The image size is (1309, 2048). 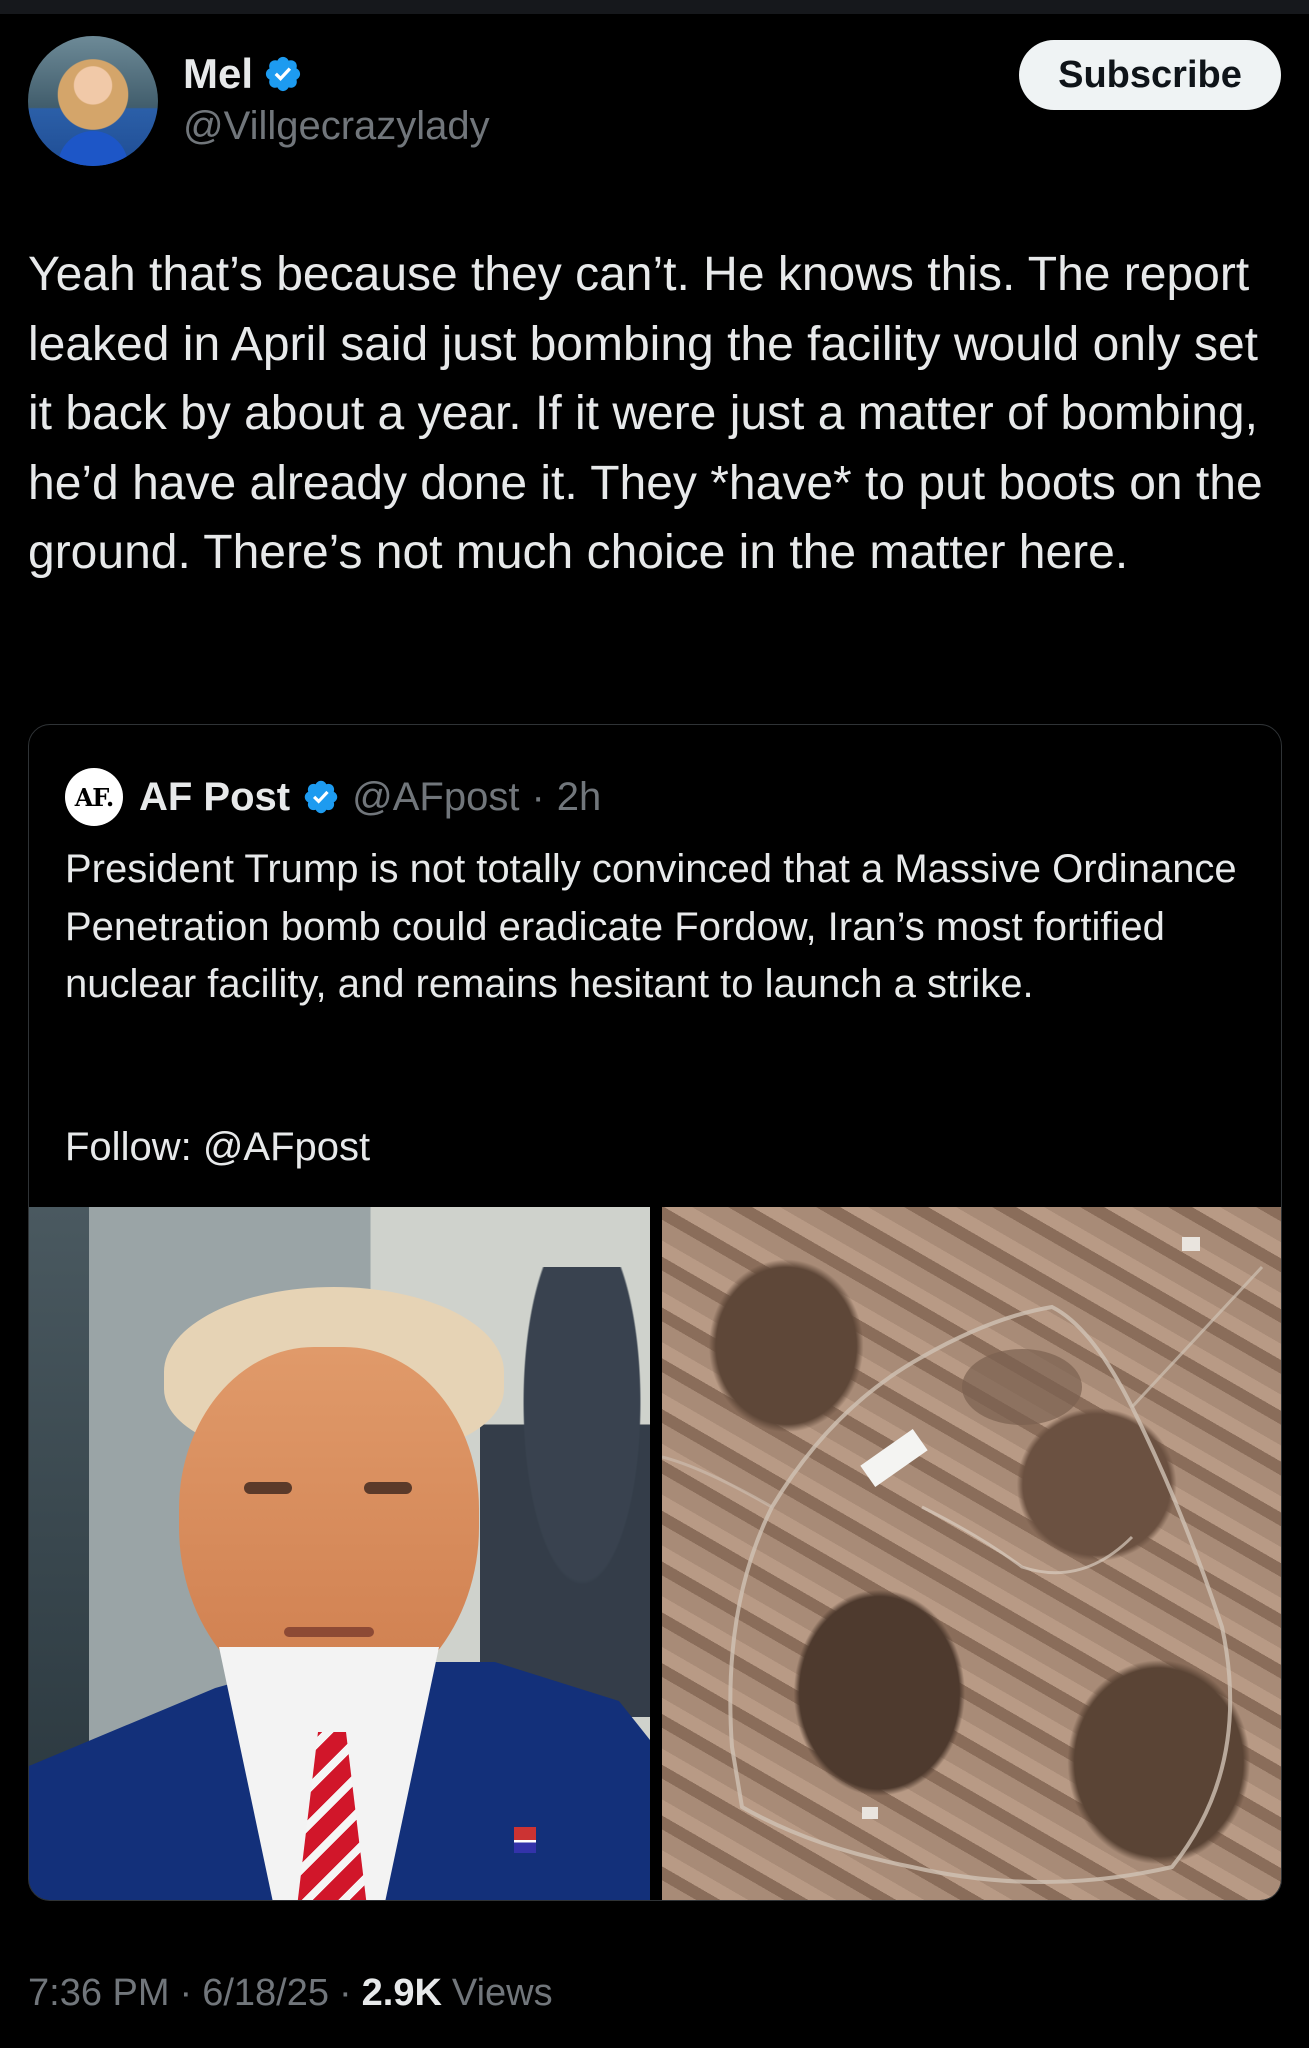 What do you see at coordinates (388, 1488) in the screenshot?
I see `portrait-eye-right` at bounding box center [388, 1488].